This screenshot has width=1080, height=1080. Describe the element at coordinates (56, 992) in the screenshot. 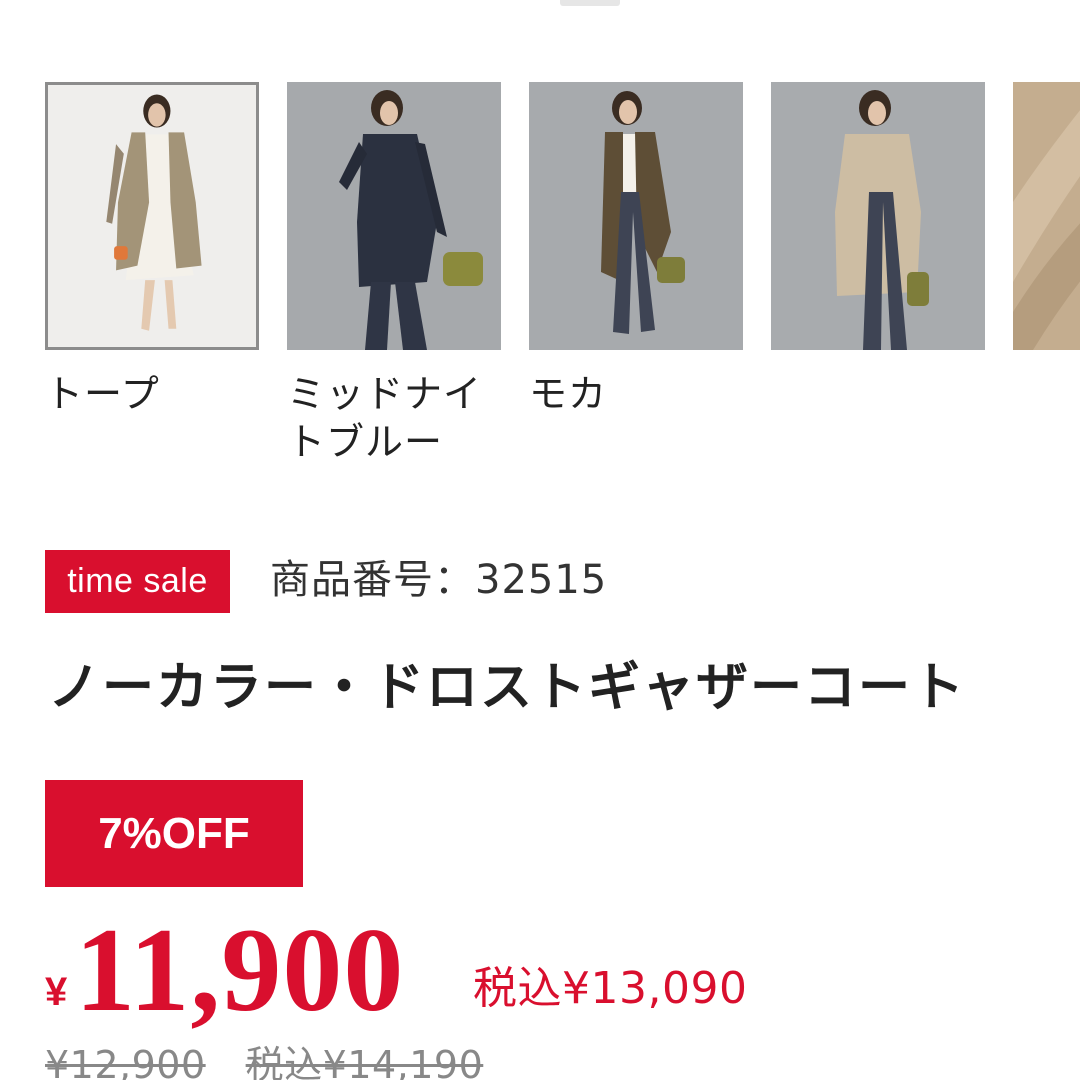

I see `currency-symbol: ¥` at that location.